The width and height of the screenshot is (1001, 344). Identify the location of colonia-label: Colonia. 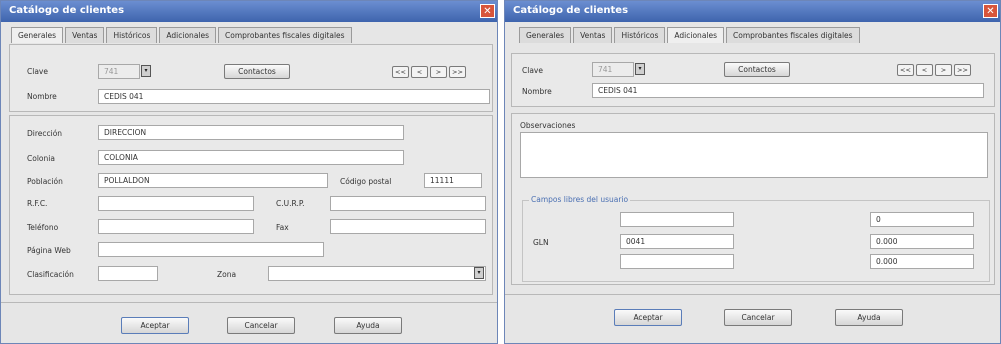
(41, 158).